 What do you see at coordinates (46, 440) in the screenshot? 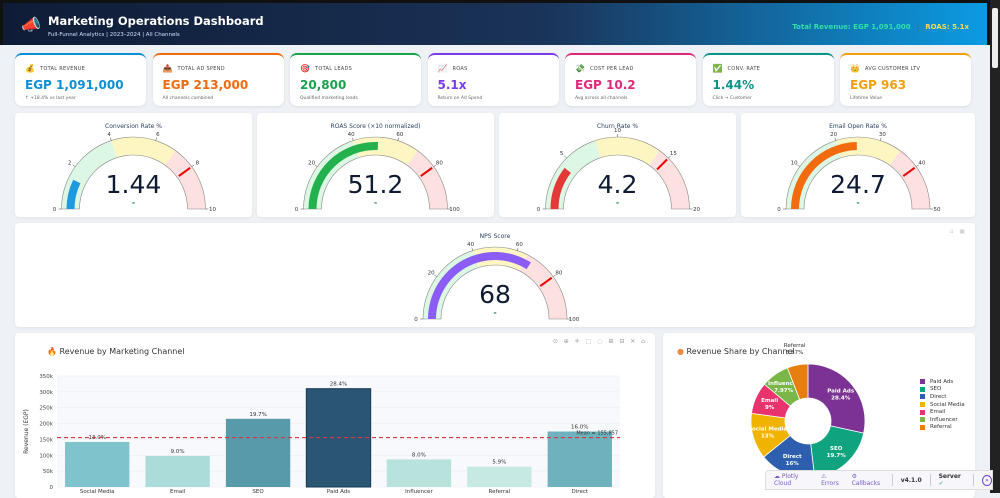
I see `y-tick-label: 150k` at bounding box center [46, 440].